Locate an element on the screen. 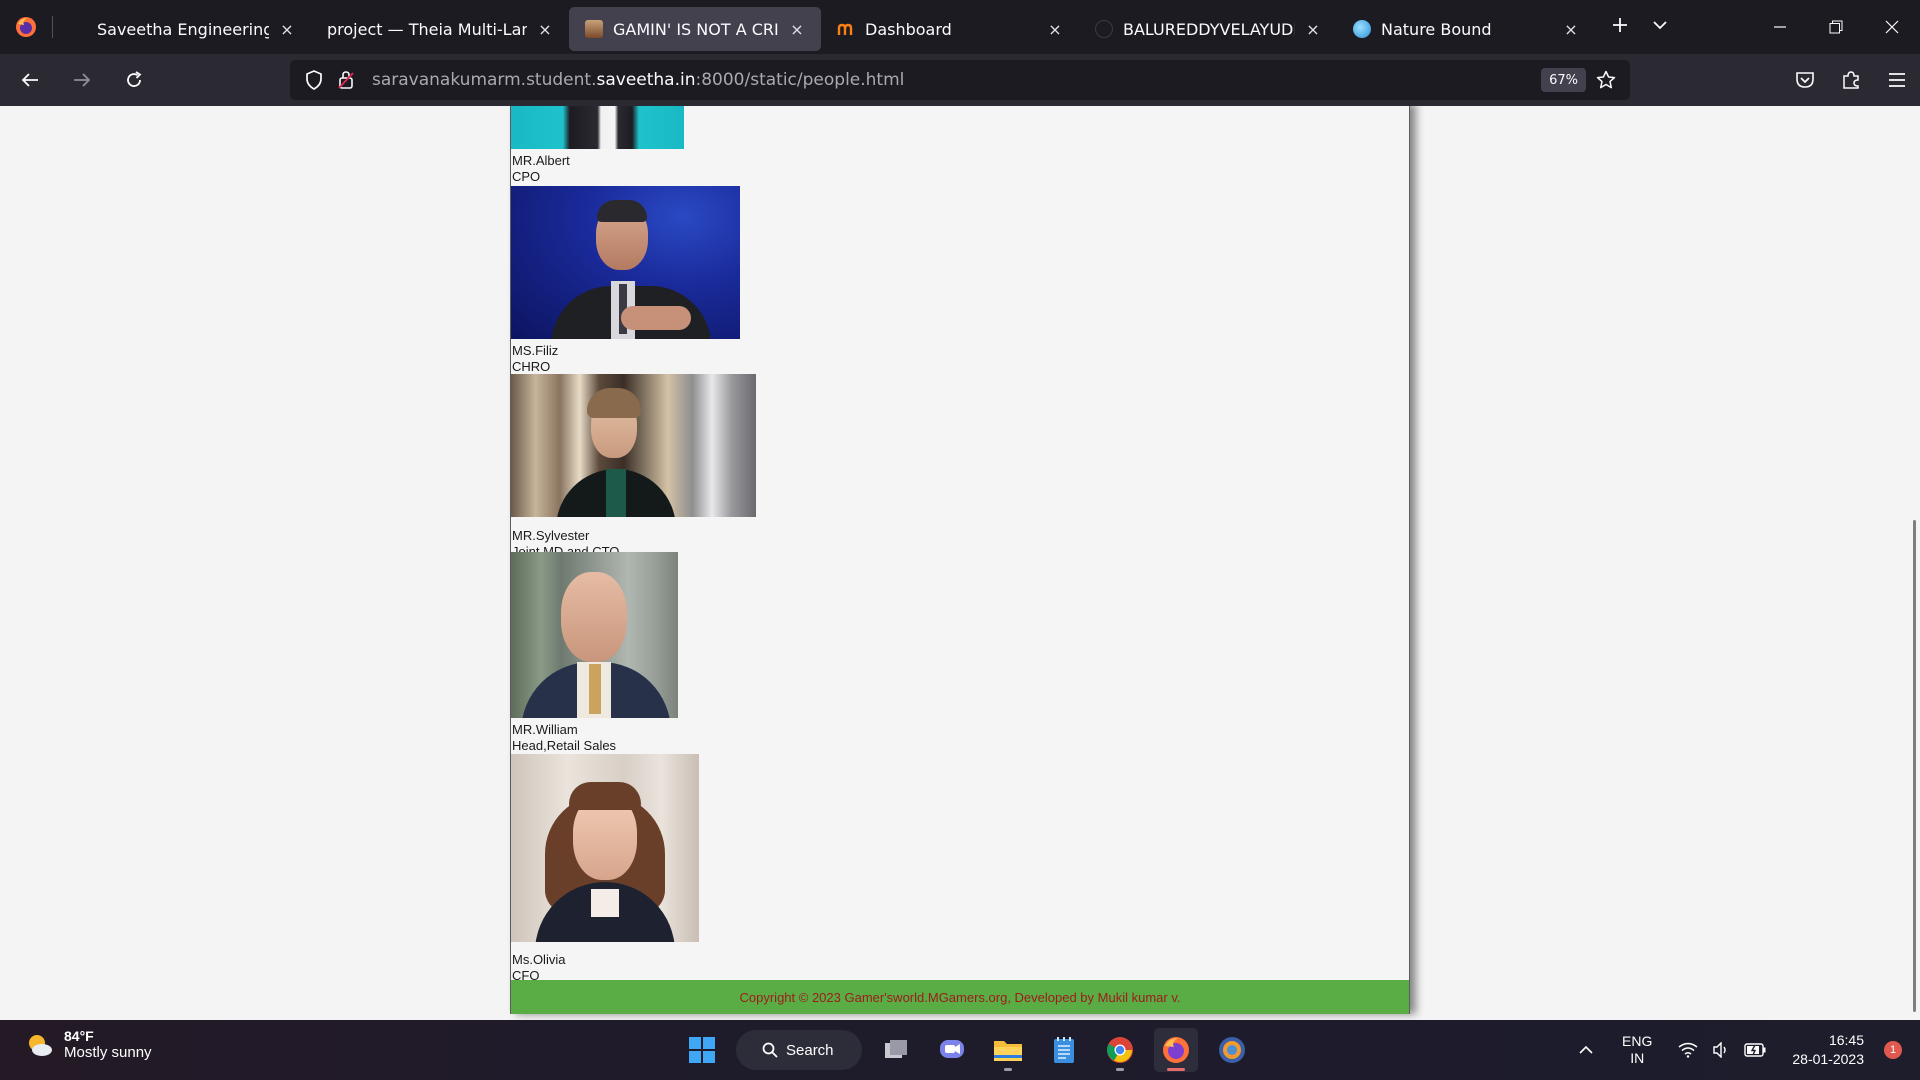 This screenshot has height=1080, width=1920. tab-nature-bound: Nature Bound × is located at coordinates (1466, 29).